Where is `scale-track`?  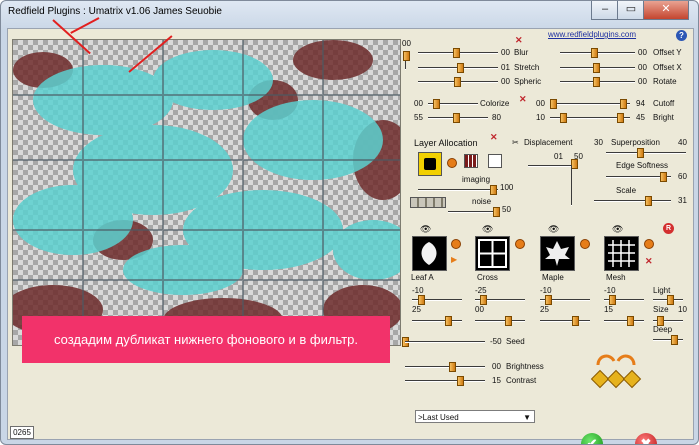
scale-track is located at coordinates (632, 201).